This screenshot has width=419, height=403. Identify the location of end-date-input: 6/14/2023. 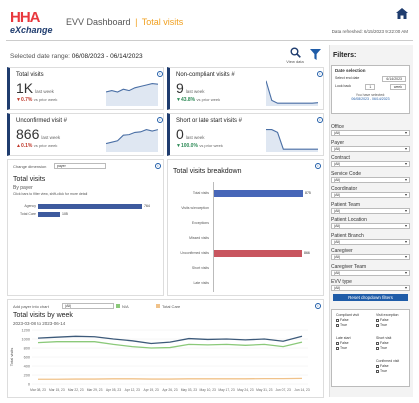
(394, 79).